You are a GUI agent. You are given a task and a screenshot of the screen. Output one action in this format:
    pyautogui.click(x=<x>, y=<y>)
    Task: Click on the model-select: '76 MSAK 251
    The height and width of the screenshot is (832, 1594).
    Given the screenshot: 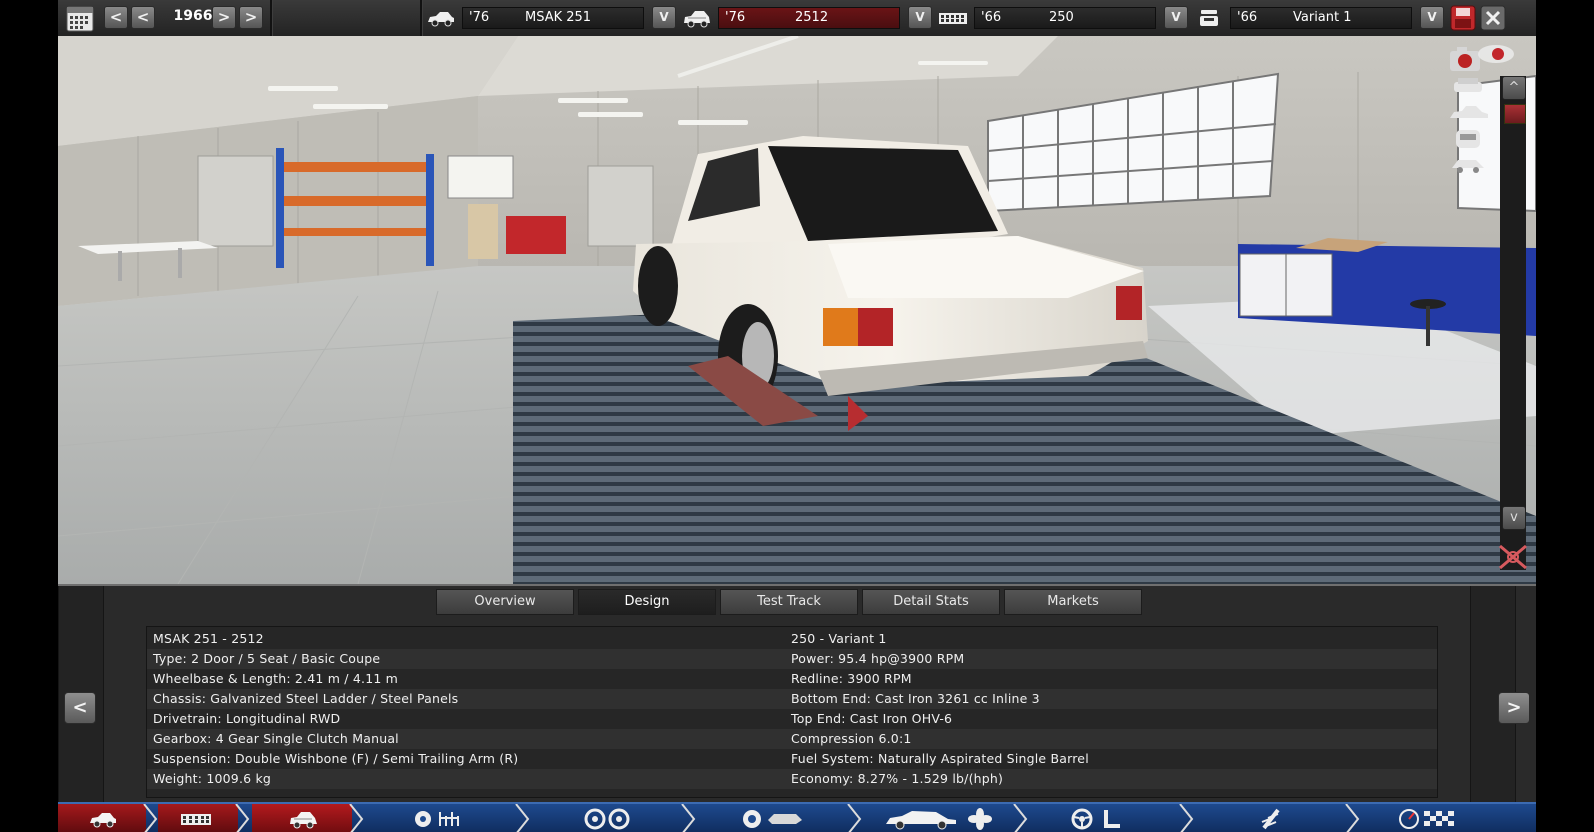 What is the action you would take?
    pyautogui.click(x=553, y=18)
    